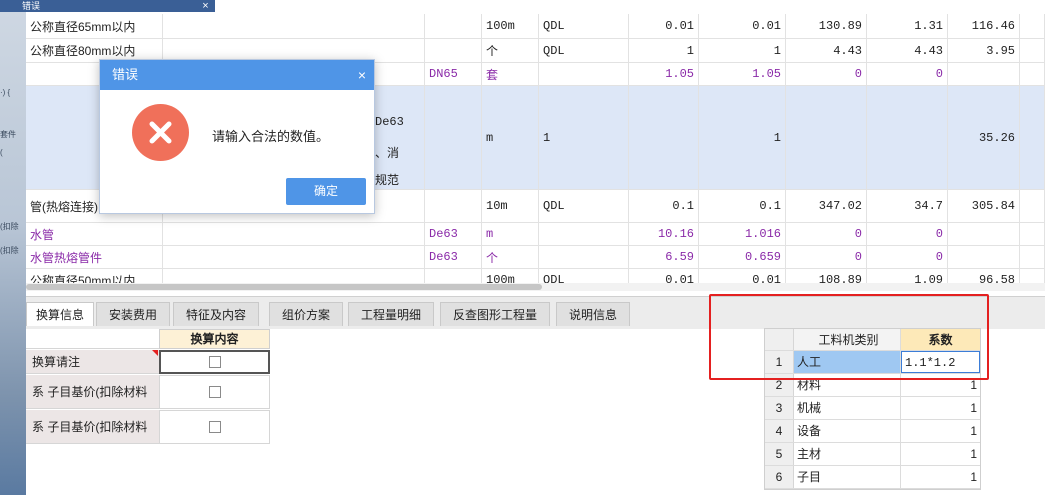 Image resolution: width=1045 pixels, height=495 pixels. I want to click on tab-conversion-info: 换算信息, so click(60, 314).